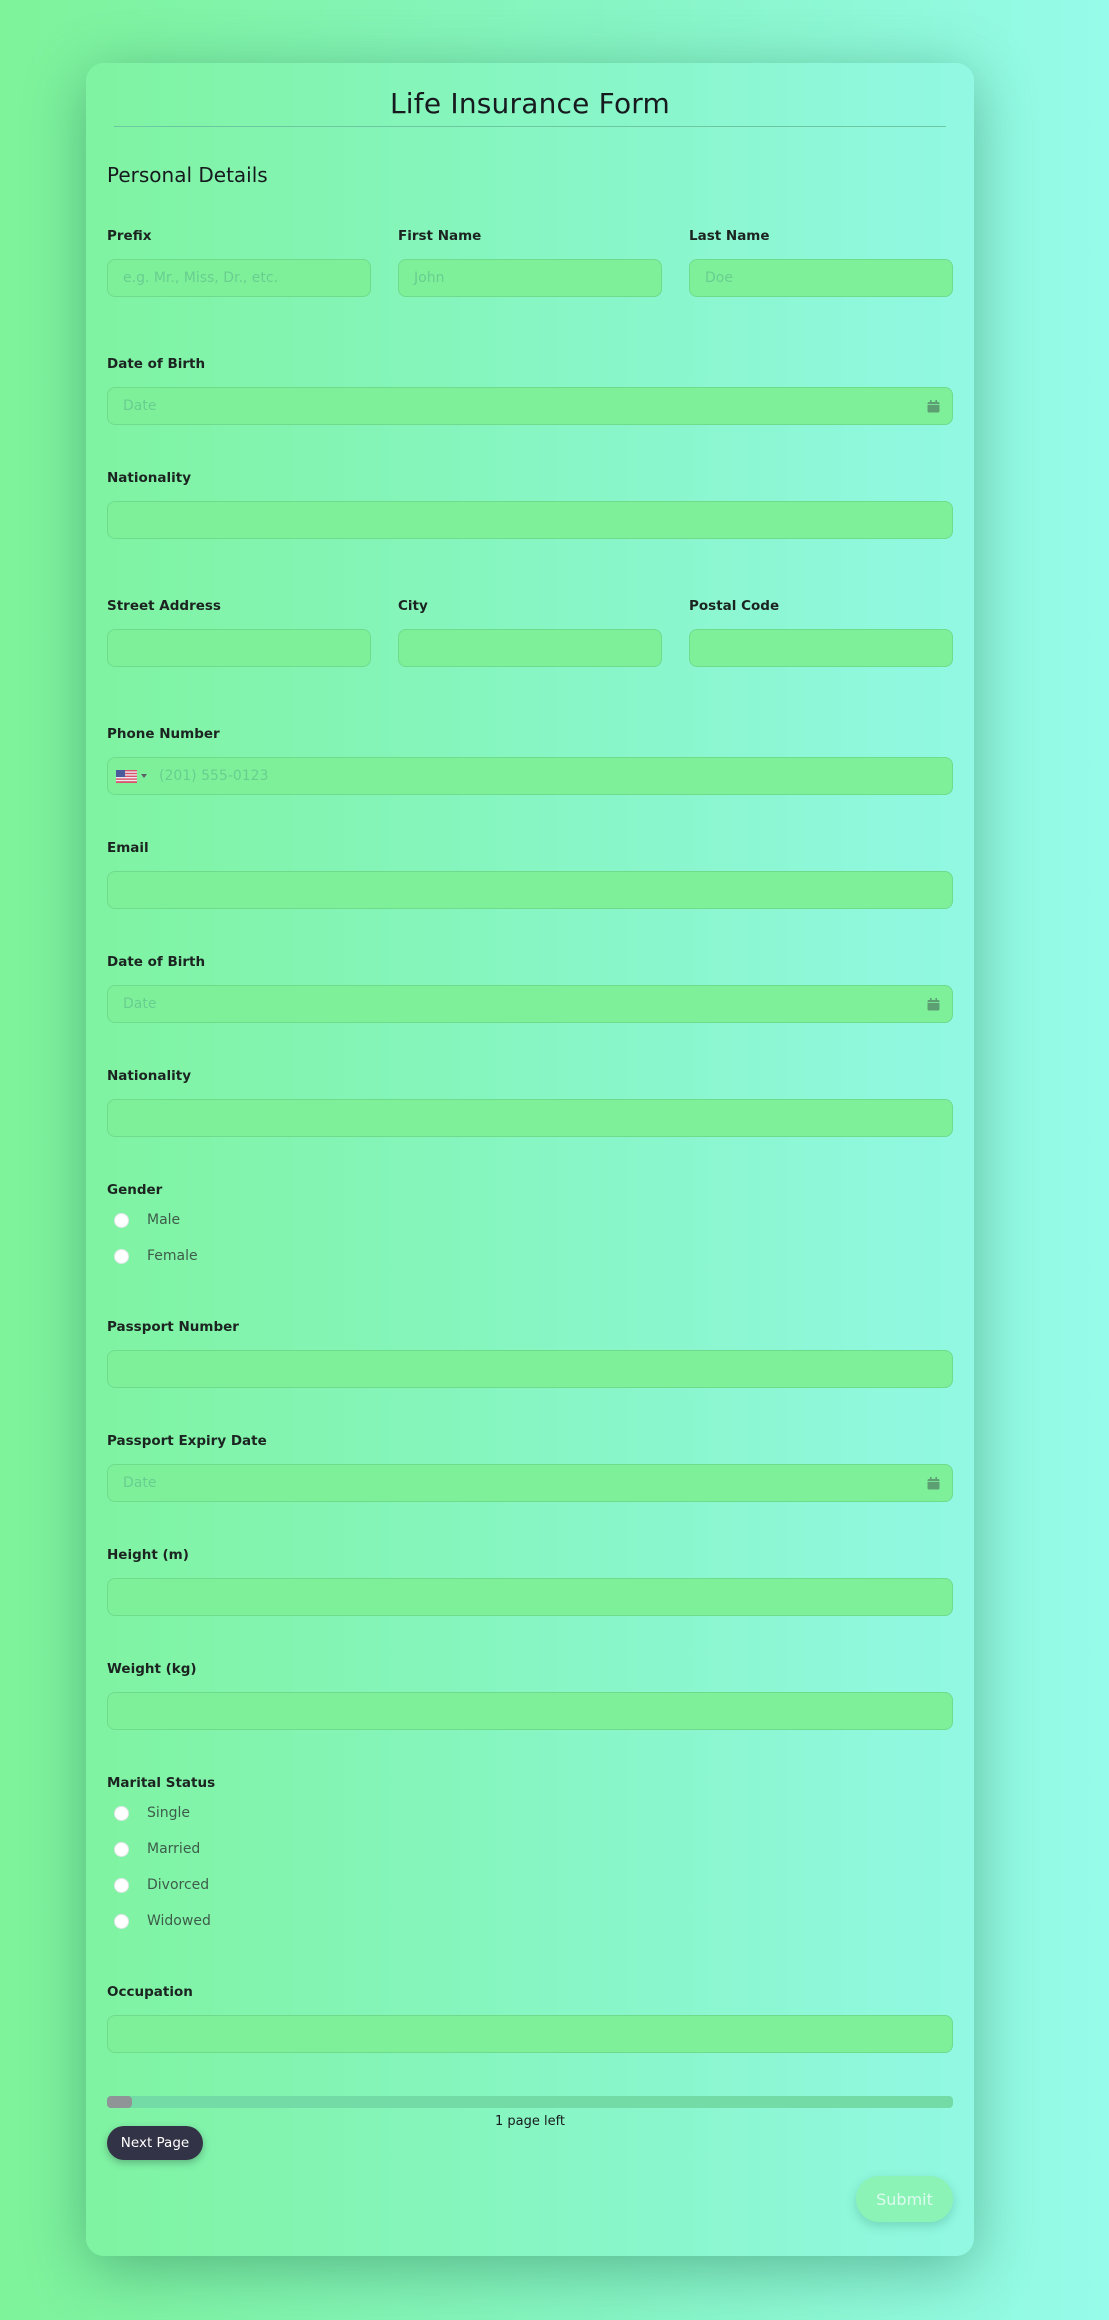 This screenshot has width=1109, height=2320. Describe the element at coordinates (152, 1669) in the screenshot. I see `weight-label: Weight (kg)` at that location.